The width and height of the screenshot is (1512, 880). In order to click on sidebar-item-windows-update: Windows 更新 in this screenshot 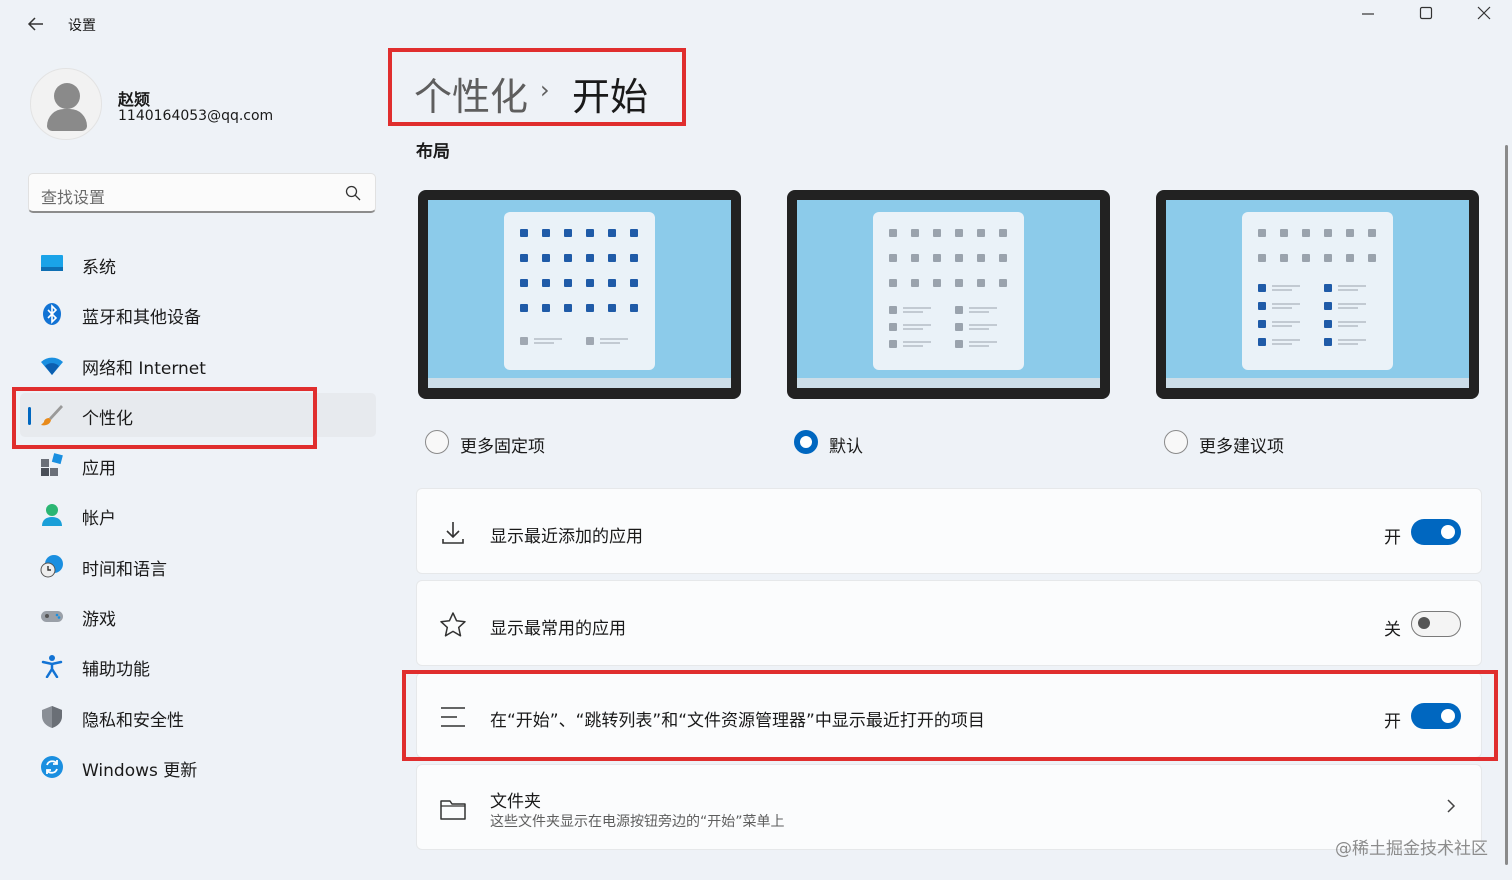, I will do `click(198, 767)`.